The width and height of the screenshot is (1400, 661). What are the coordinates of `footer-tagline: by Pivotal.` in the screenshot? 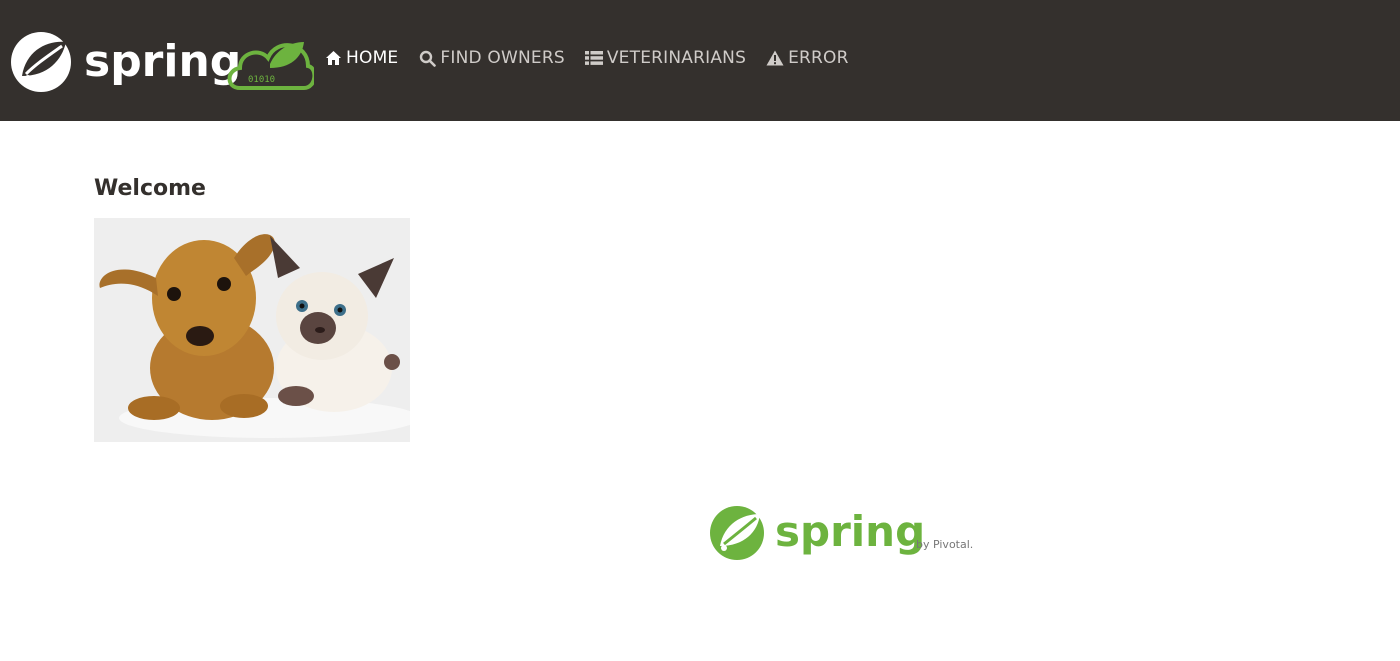 It's located at (944, 544).